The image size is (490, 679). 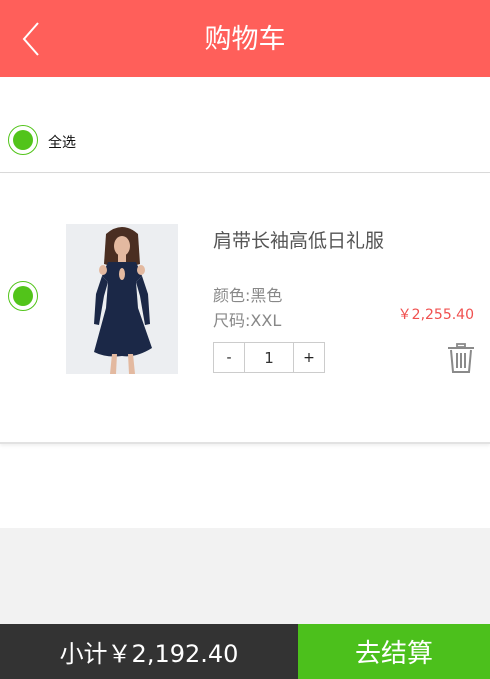 I want to click on trash-icon, so click(x=461, y=358).